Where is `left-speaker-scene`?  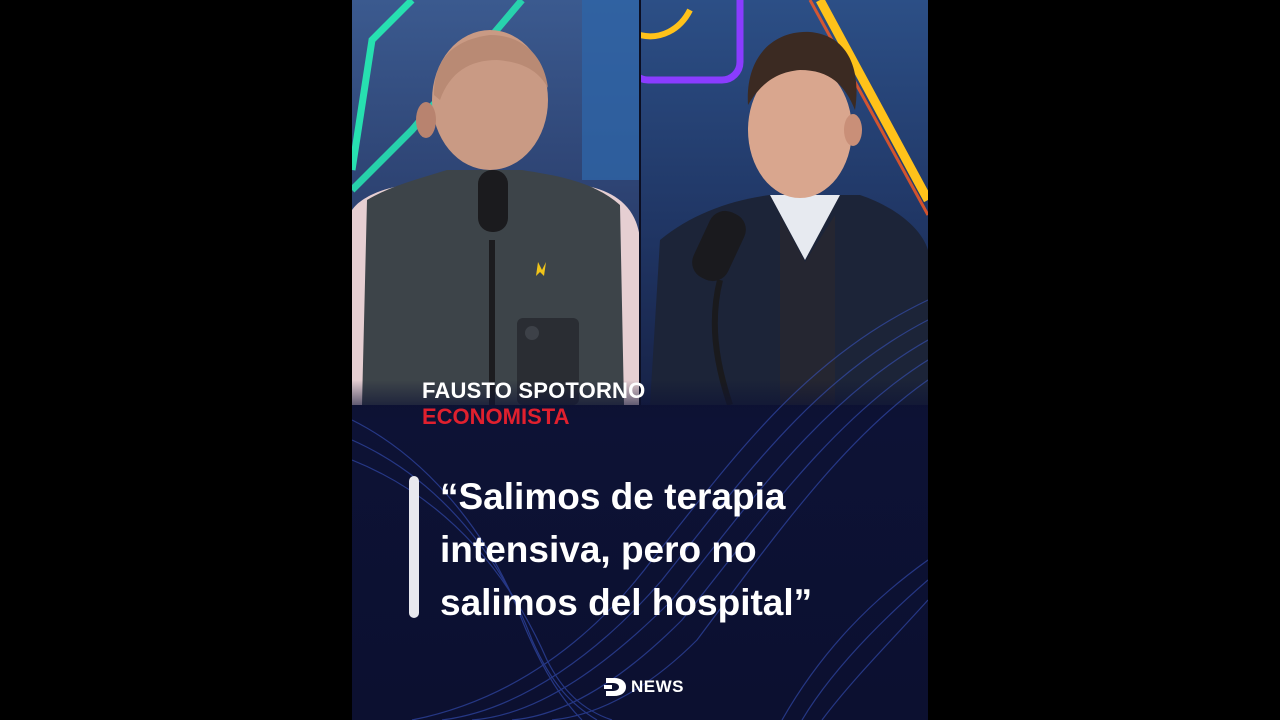 left-speaker-scene is located at coordinates (496, 202).